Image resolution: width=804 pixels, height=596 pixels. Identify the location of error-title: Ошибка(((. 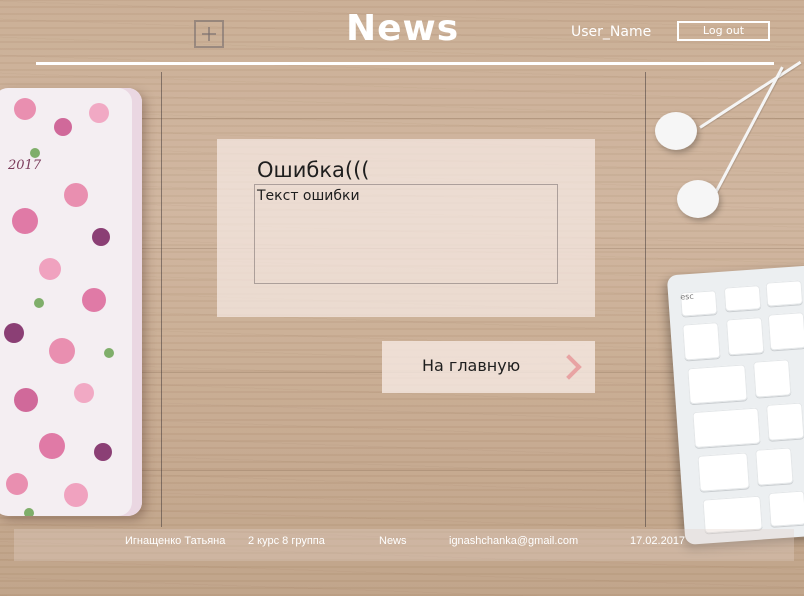
(313, 170).